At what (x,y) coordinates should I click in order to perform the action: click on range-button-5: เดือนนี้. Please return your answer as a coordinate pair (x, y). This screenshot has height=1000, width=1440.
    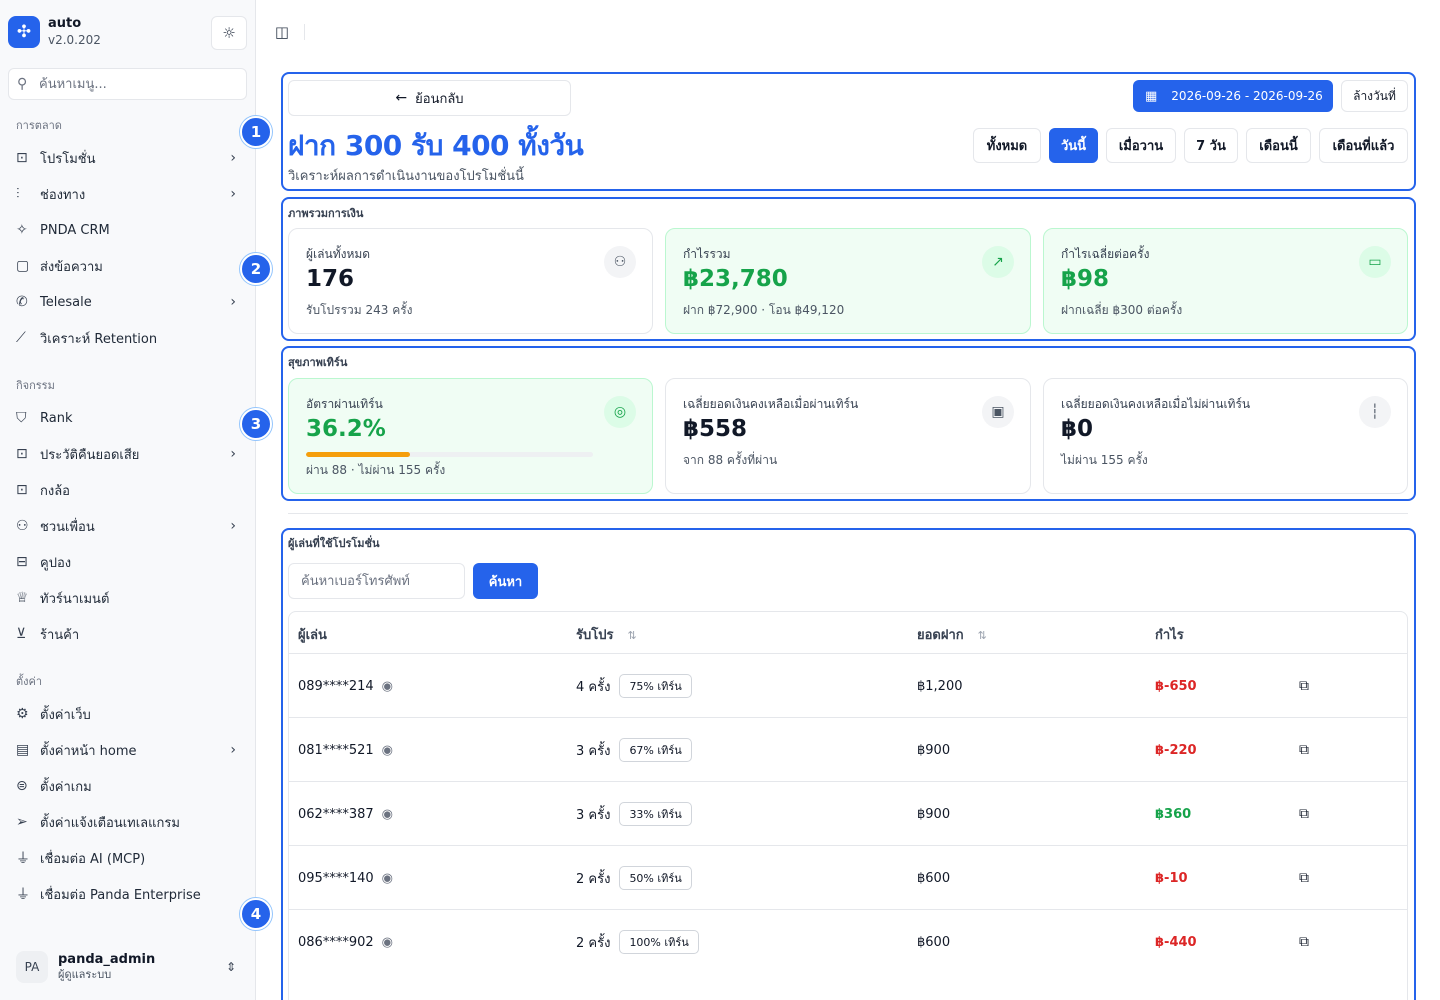
    Looking at the image, I should click on (1278, 145).